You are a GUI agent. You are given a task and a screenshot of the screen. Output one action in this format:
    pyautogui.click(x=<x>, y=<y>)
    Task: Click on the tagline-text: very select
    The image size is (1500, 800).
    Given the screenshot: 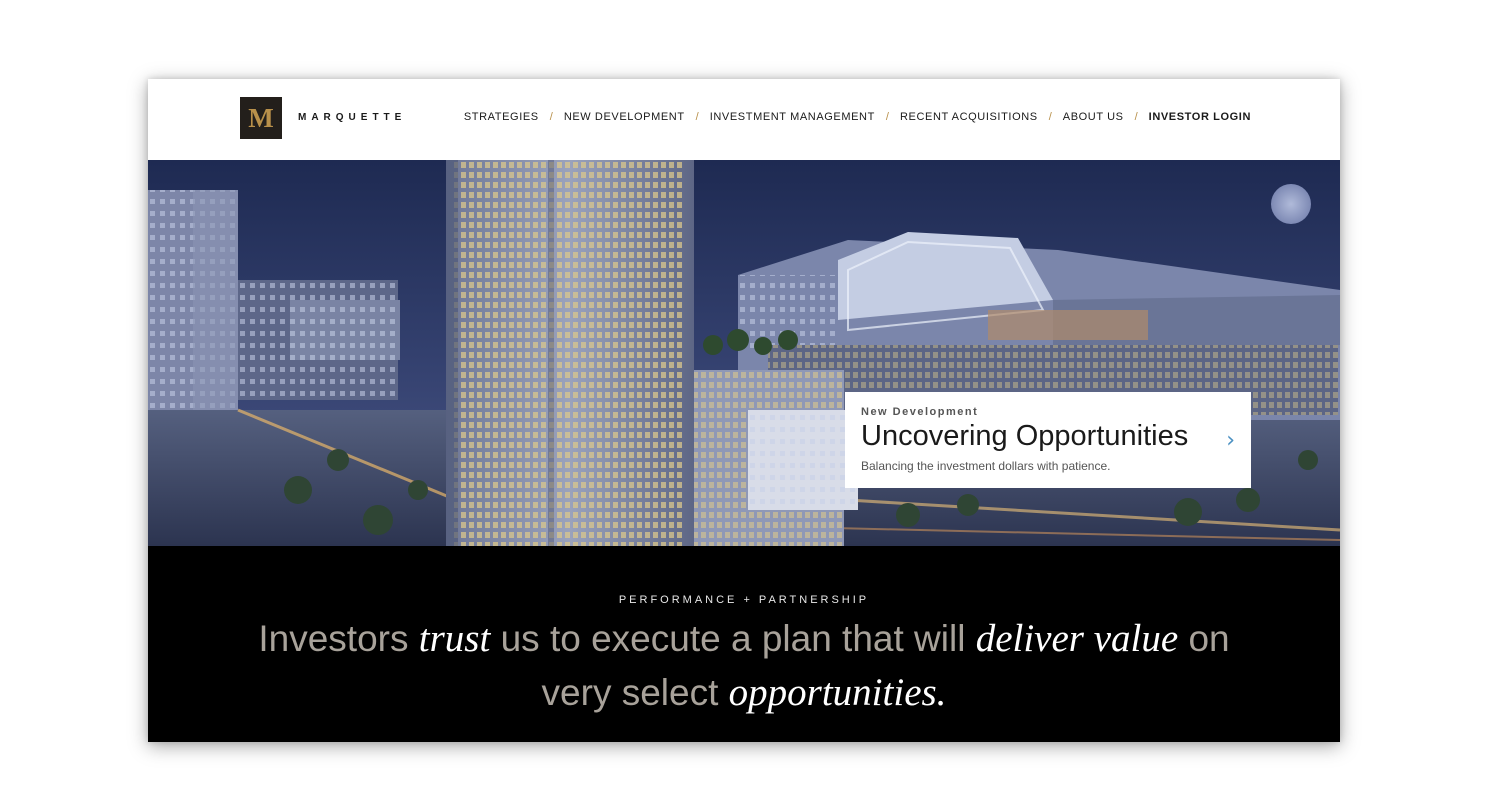 What is the action you would take?
    pyautogui.click(x=635, y=692)
    